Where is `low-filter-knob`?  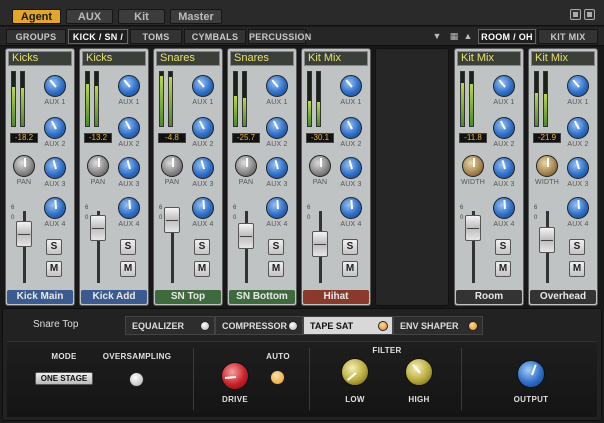 low-filter-knob is located at coordinates (355, 372).